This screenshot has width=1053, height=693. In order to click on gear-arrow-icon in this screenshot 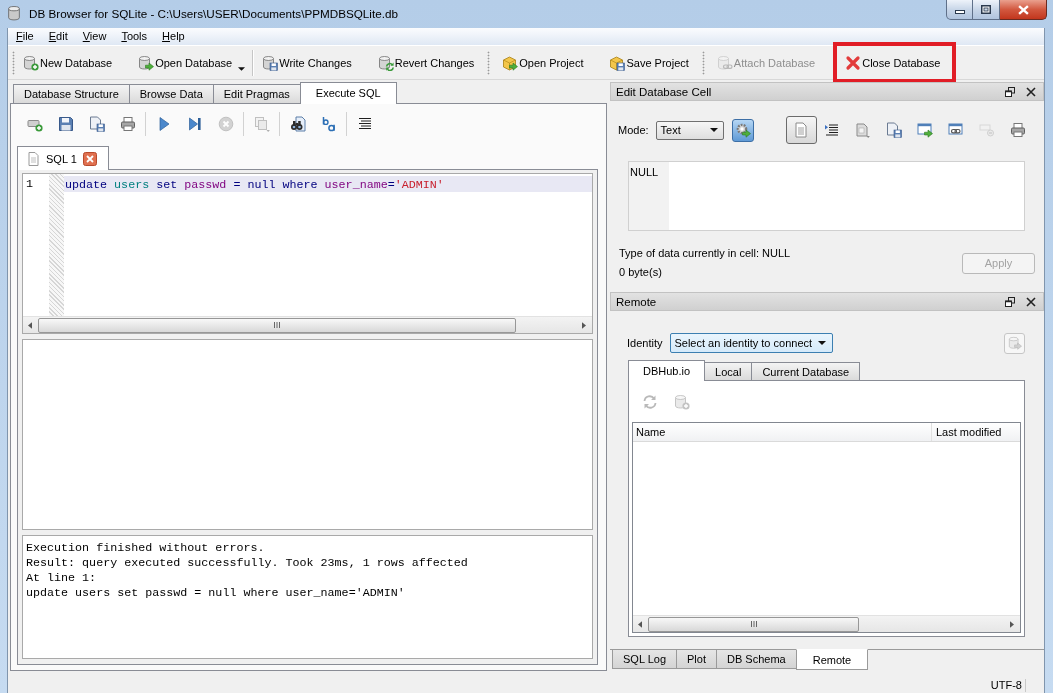, I will do `click(742, 130)`.